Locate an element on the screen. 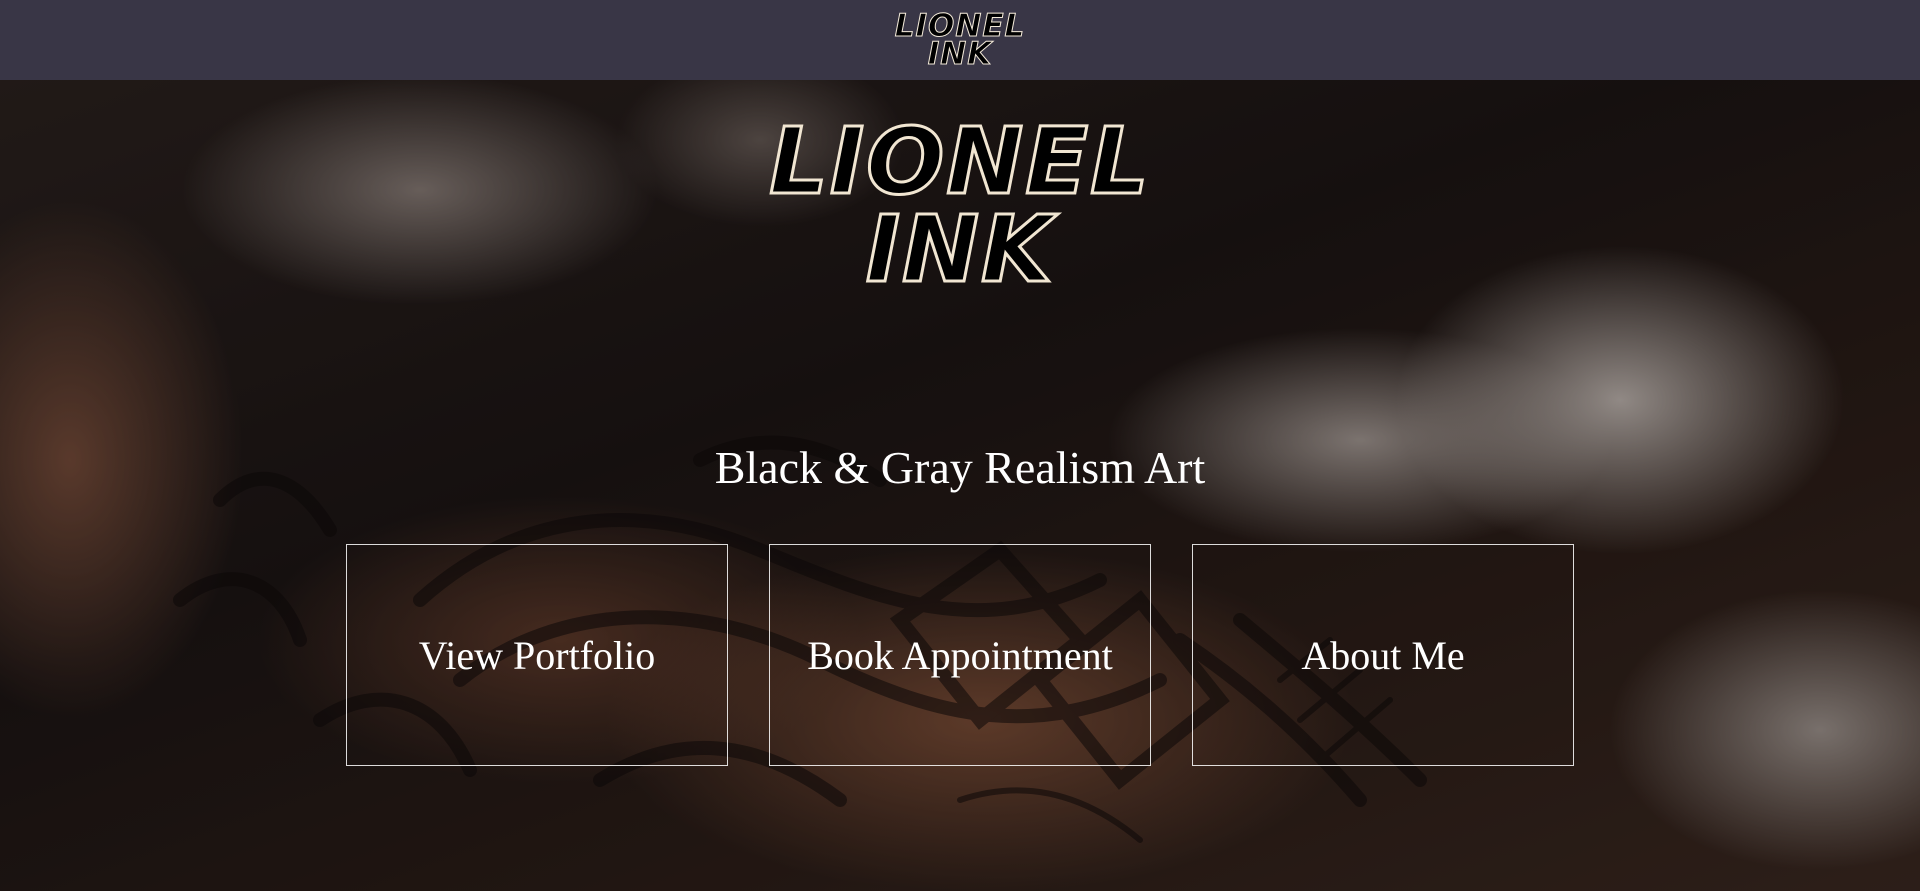 This screenshot has width=1920, height=891. hero-logo: LIONEL INK is located at coordinates (960, 205).